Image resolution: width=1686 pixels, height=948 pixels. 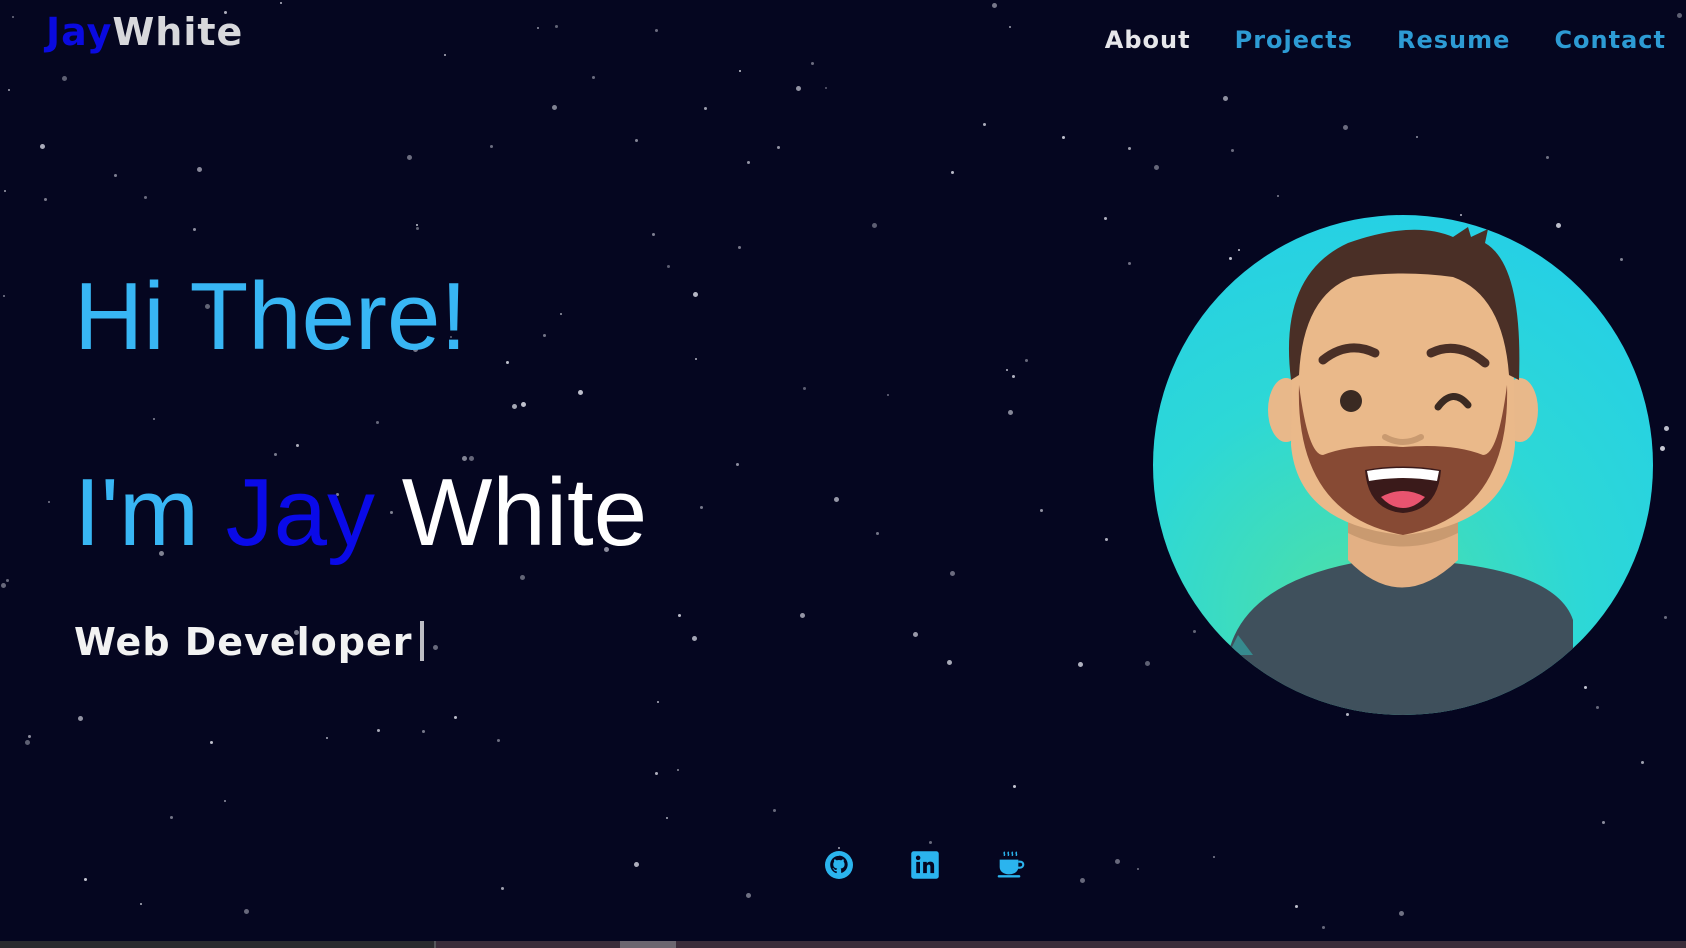 I want to click on linkedin-link, so click(x=925, y=865).